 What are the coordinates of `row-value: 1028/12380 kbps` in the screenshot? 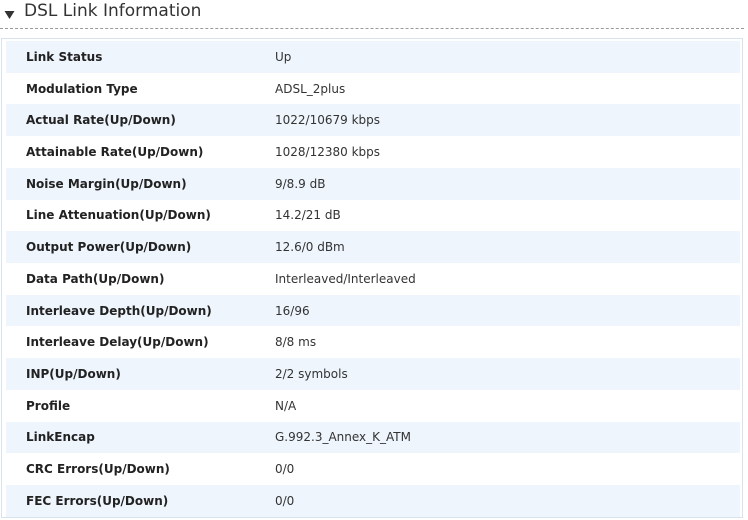 It's located at (328, 152).